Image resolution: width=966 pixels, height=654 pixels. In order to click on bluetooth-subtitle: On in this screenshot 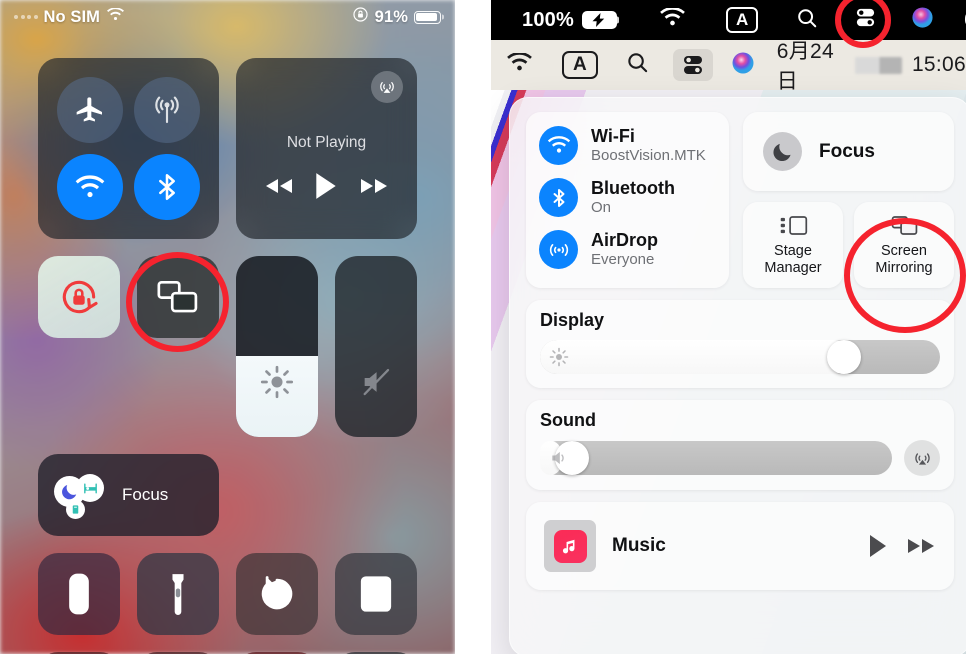, I will do `click(601, 207)`.